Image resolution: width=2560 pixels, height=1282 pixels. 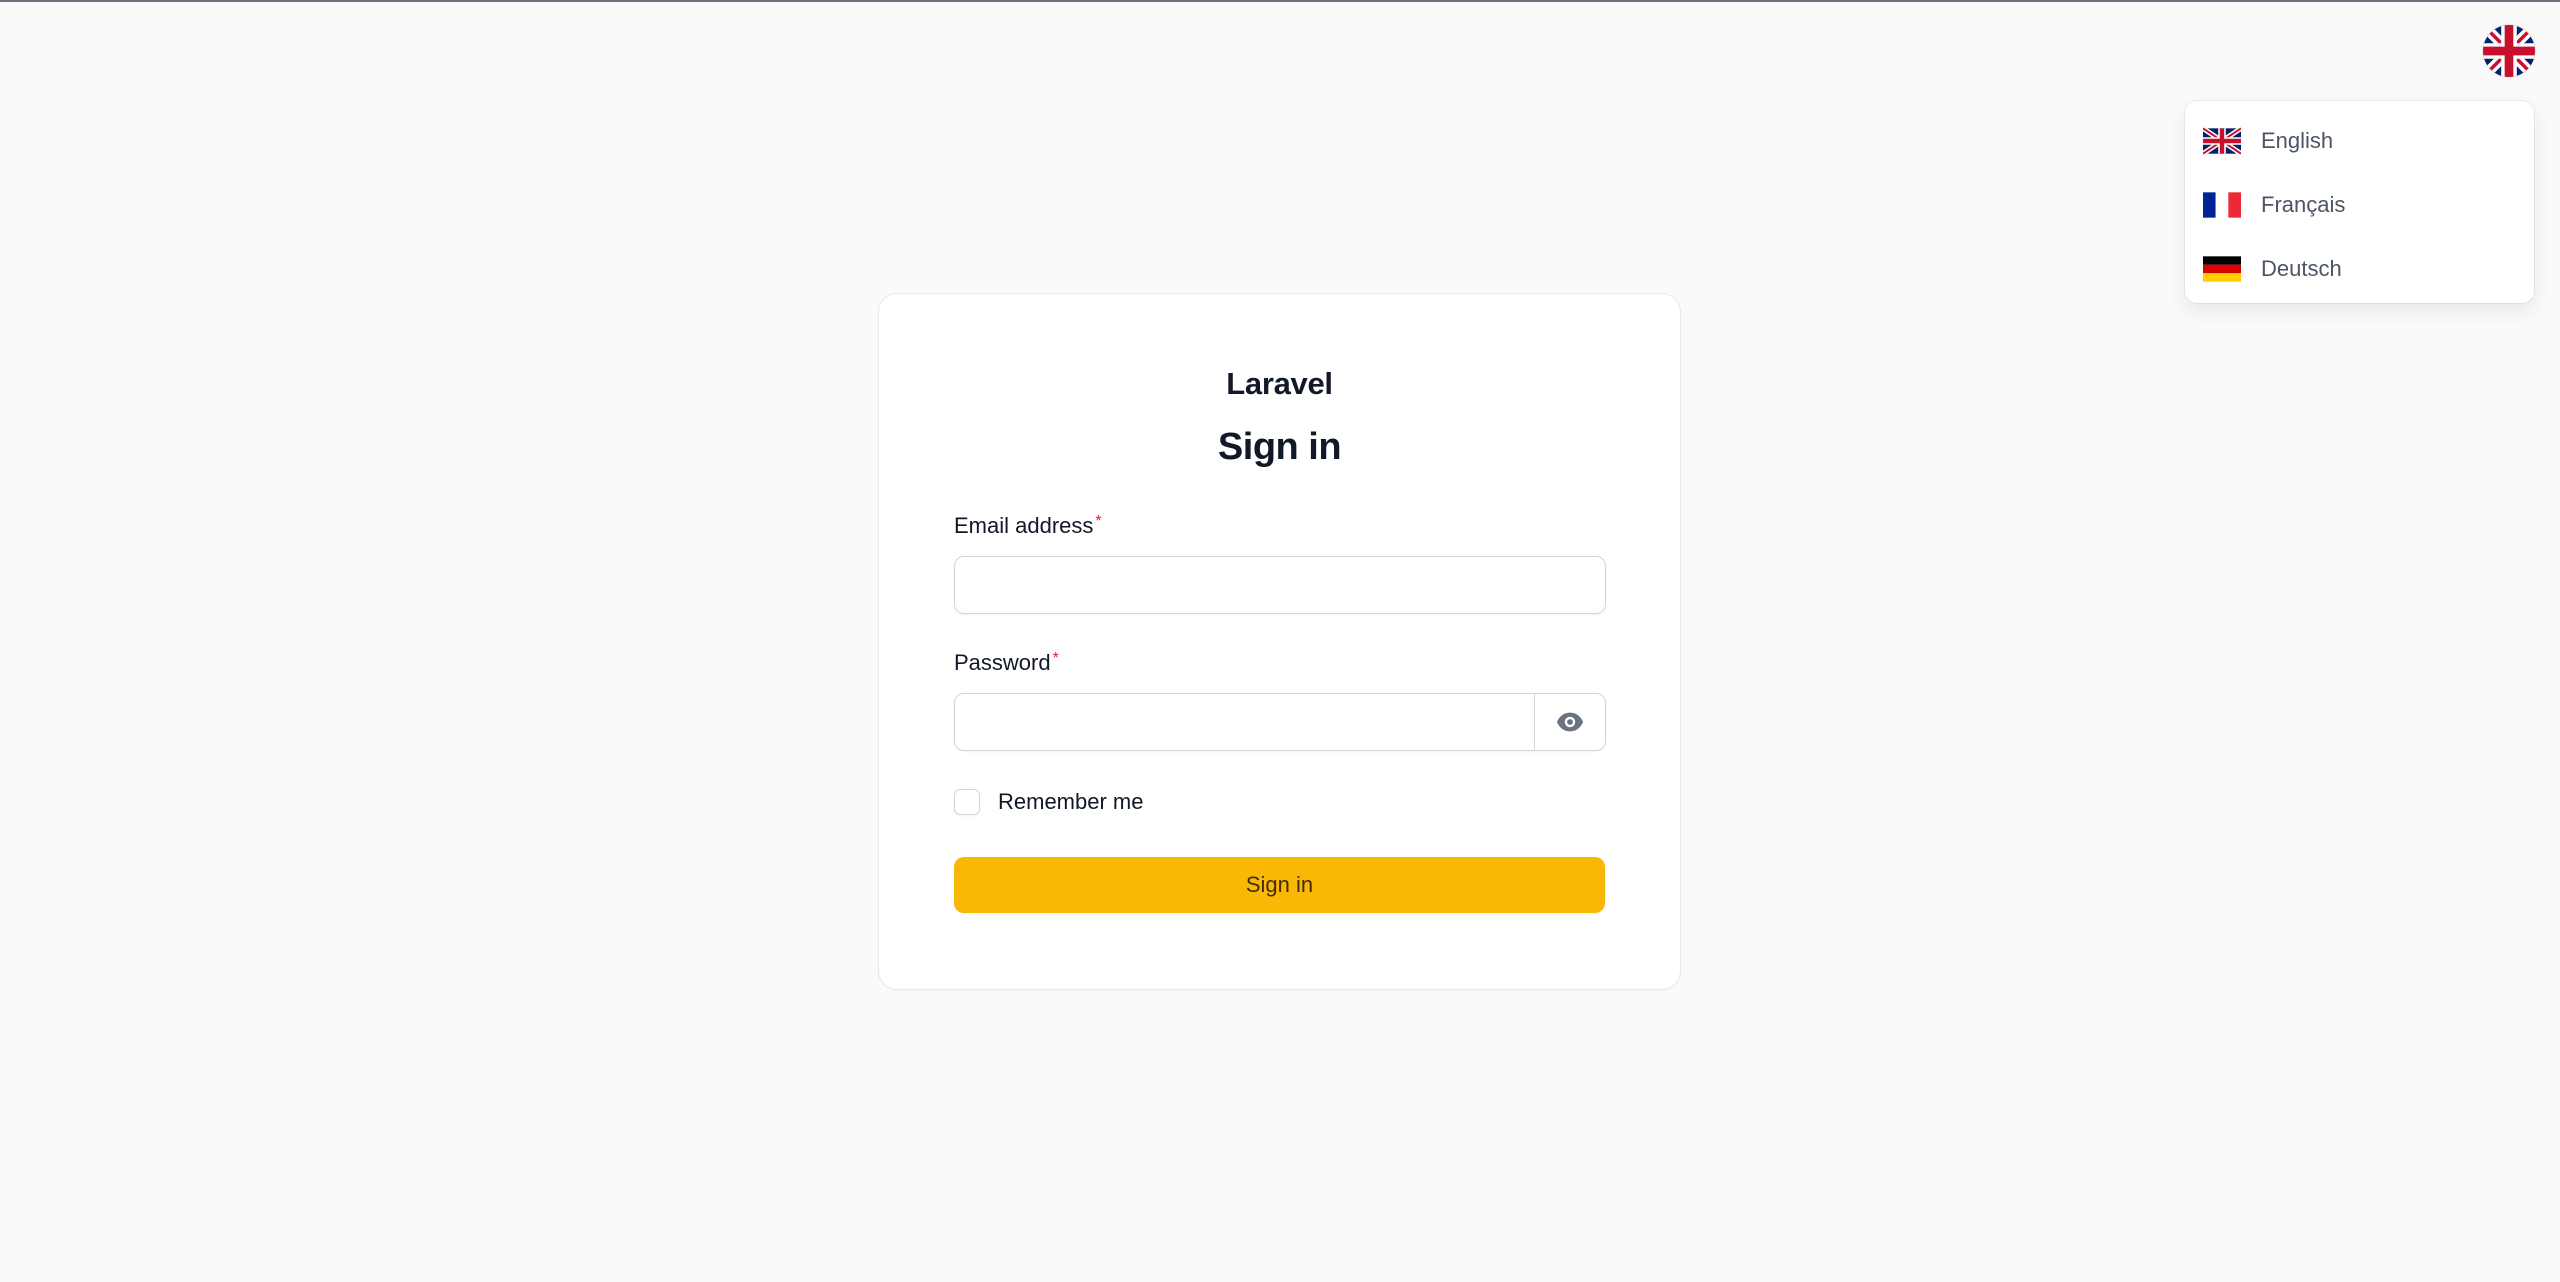 I want to click on france-flag-icon, so click(x=2222, y=205).